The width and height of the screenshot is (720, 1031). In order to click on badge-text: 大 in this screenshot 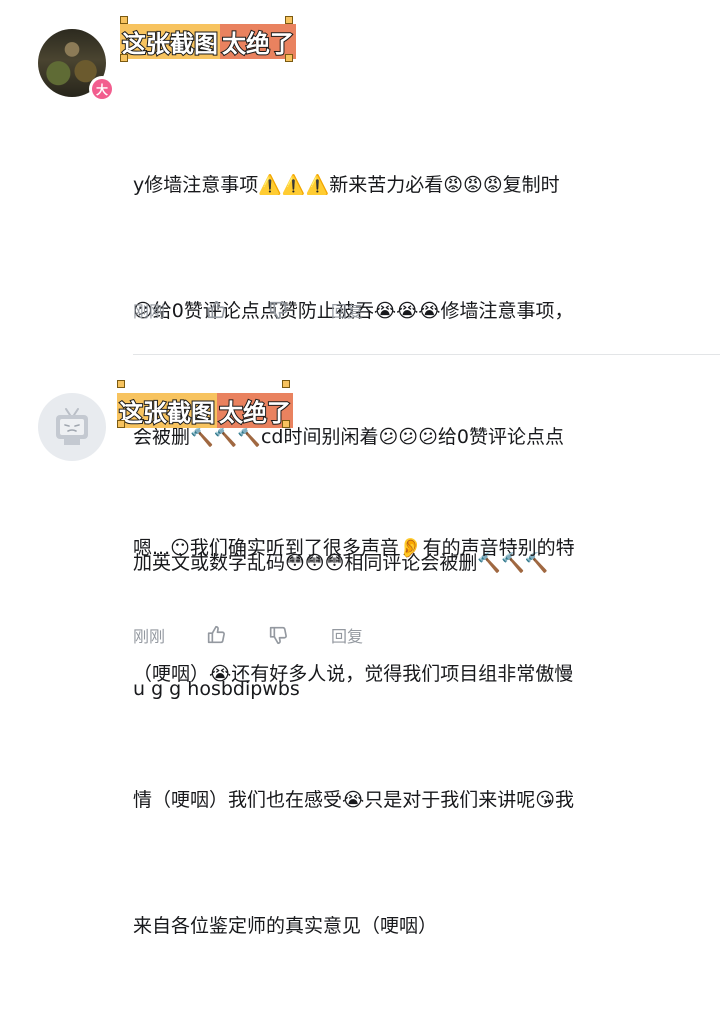, I will do `click(102, 89)`.